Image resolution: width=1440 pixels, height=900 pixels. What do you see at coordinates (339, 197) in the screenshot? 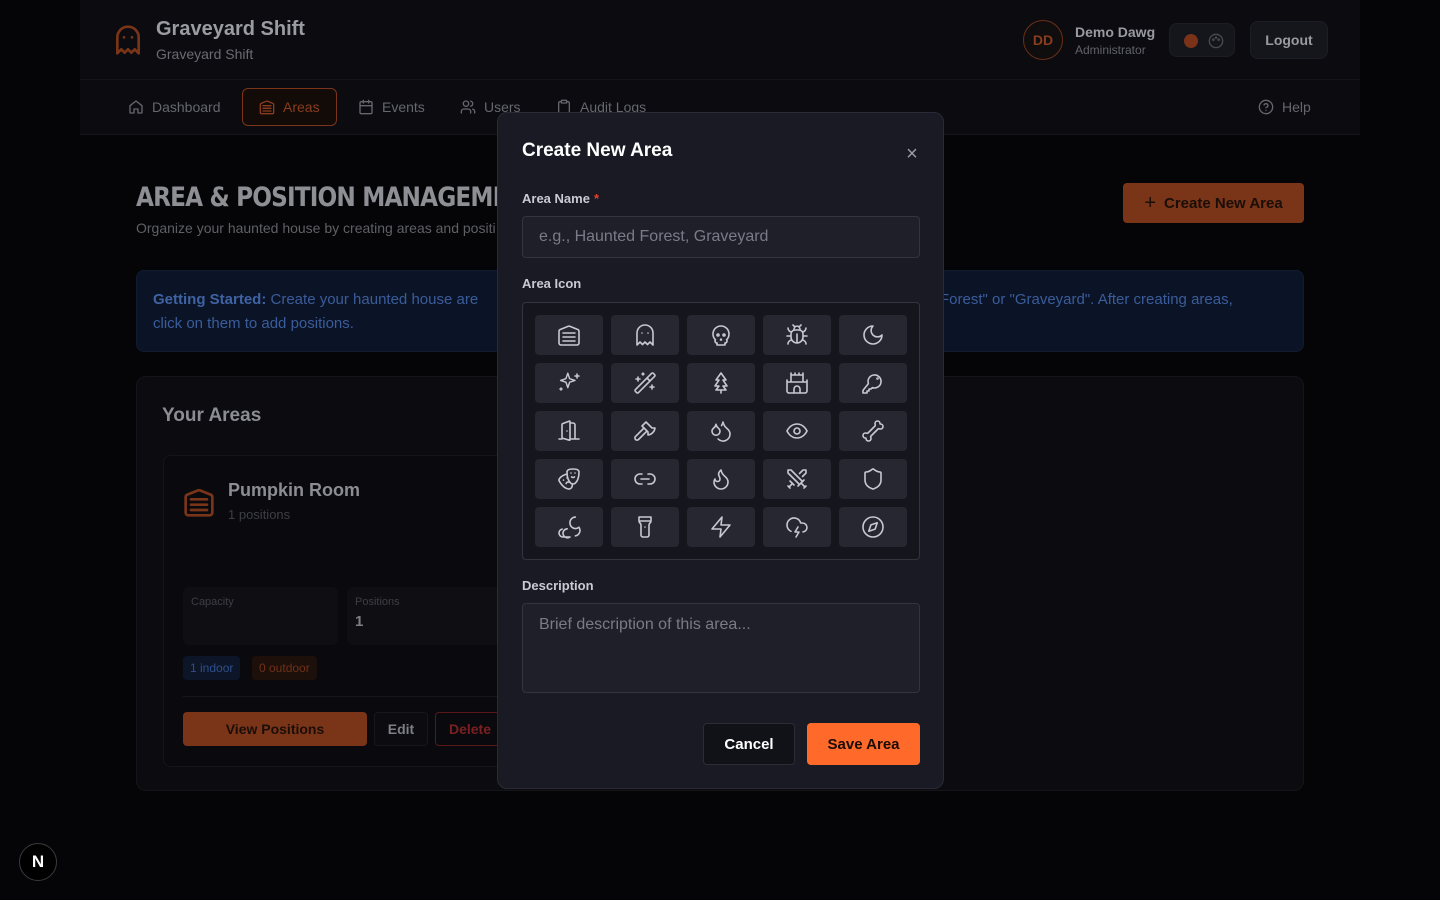
I see `page-title: AREA & POSITION MANAGEMENT` at bounding box center [339, 197].